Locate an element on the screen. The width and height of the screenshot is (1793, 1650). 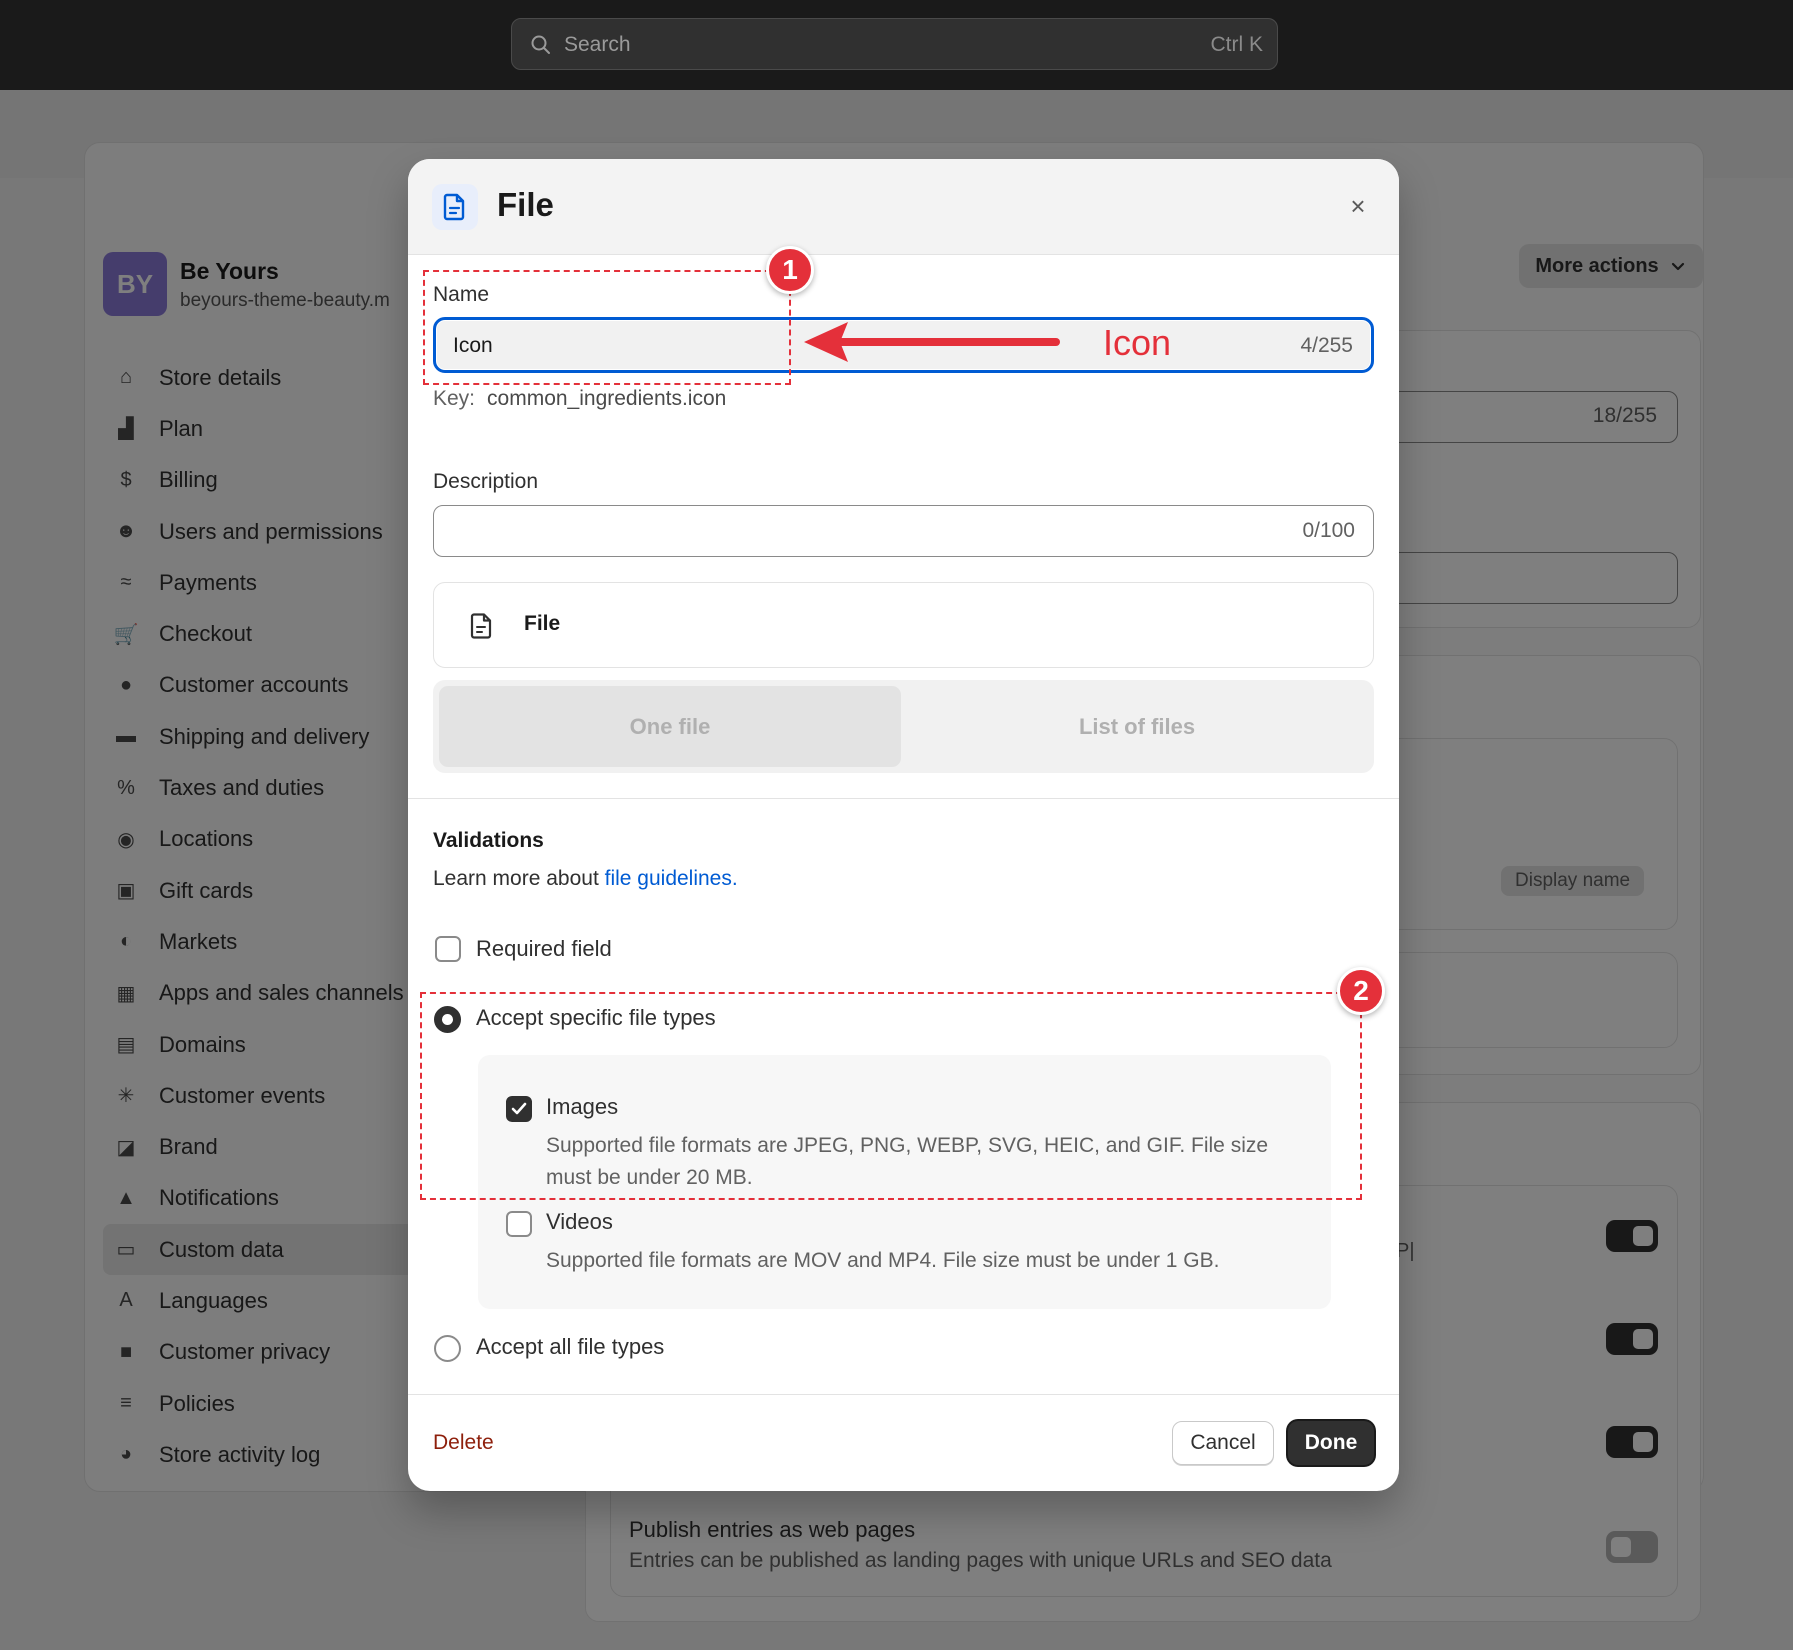
cancel-button: Cancel is located at coordinates (1223, 1443).